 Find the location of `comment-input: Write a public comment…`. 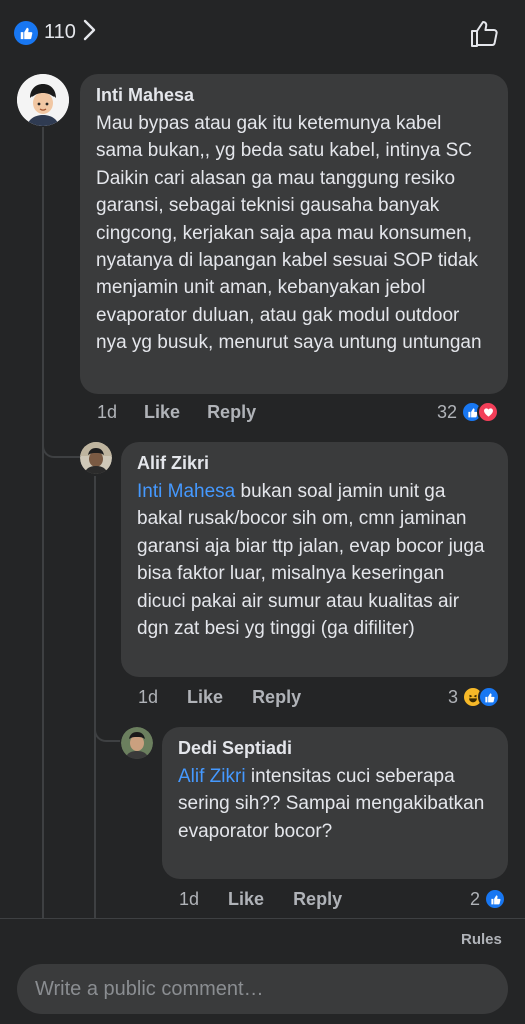

comment-input: Write a public comment… is located at coordinates (262, 989).